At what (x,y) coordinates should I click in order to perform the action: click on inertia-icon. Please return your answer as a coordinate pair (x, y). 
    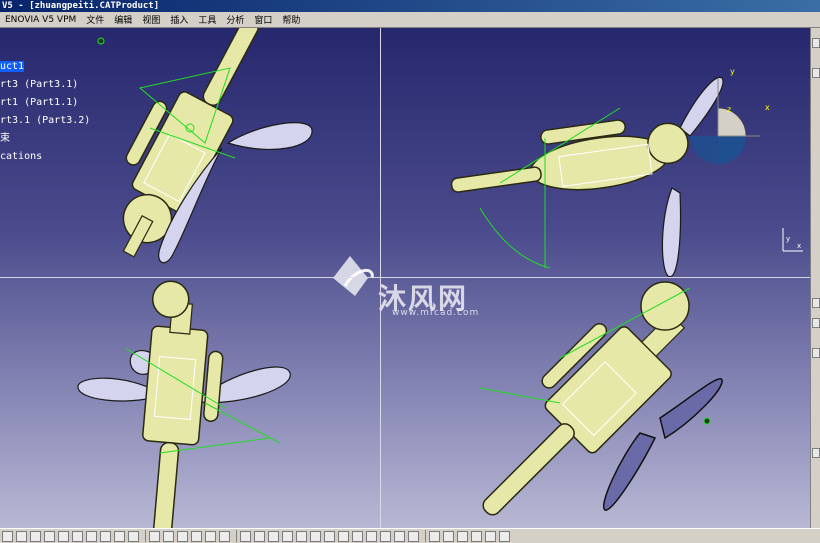
    Looking at the image, I should click on (182, 536).